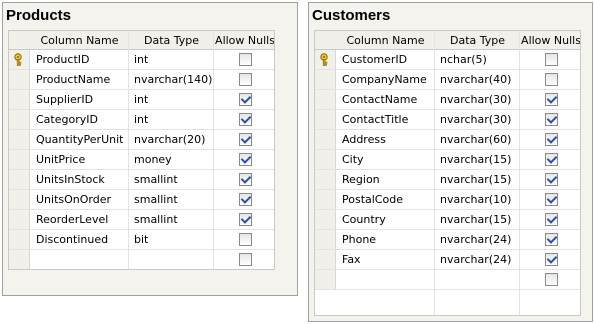 Image resolution: width=594 pixels, height=324 pixels. Describe the element at coordinates (82, 179) in the screenshot. I see `column-name-cell: UnitsInStock` at that location.